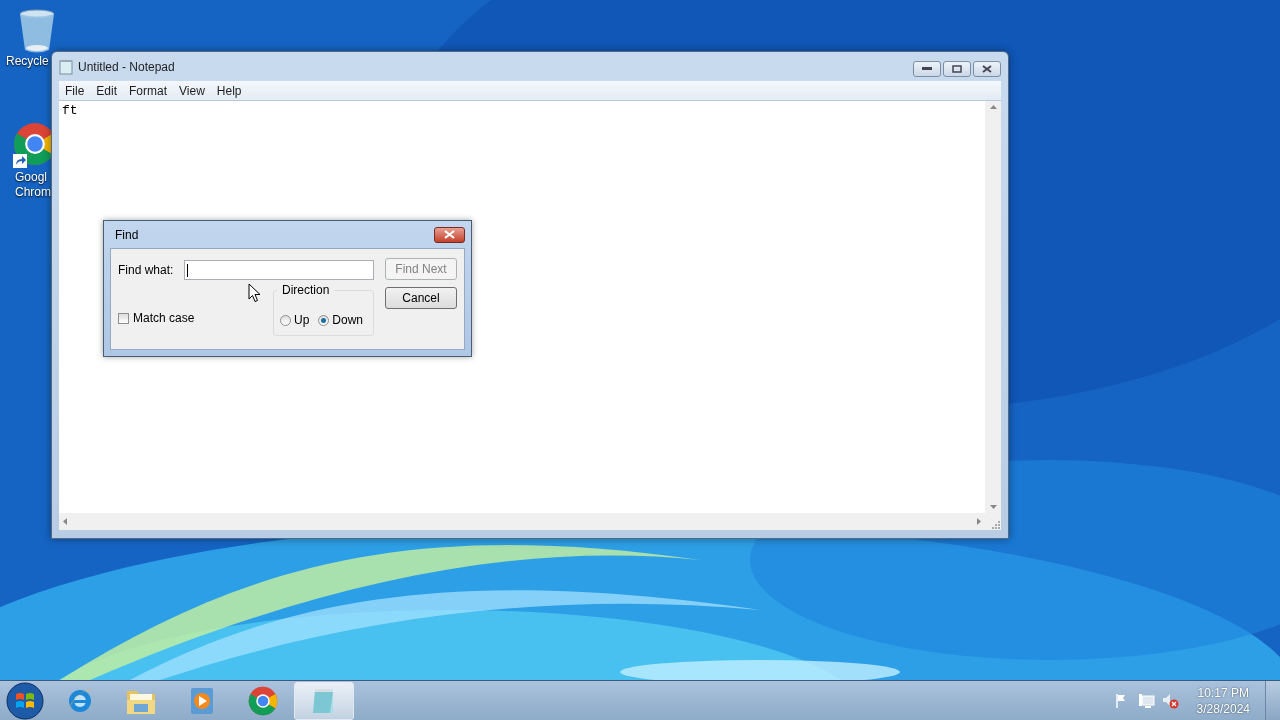  I want to click on find-what-field, so click(279, 270).